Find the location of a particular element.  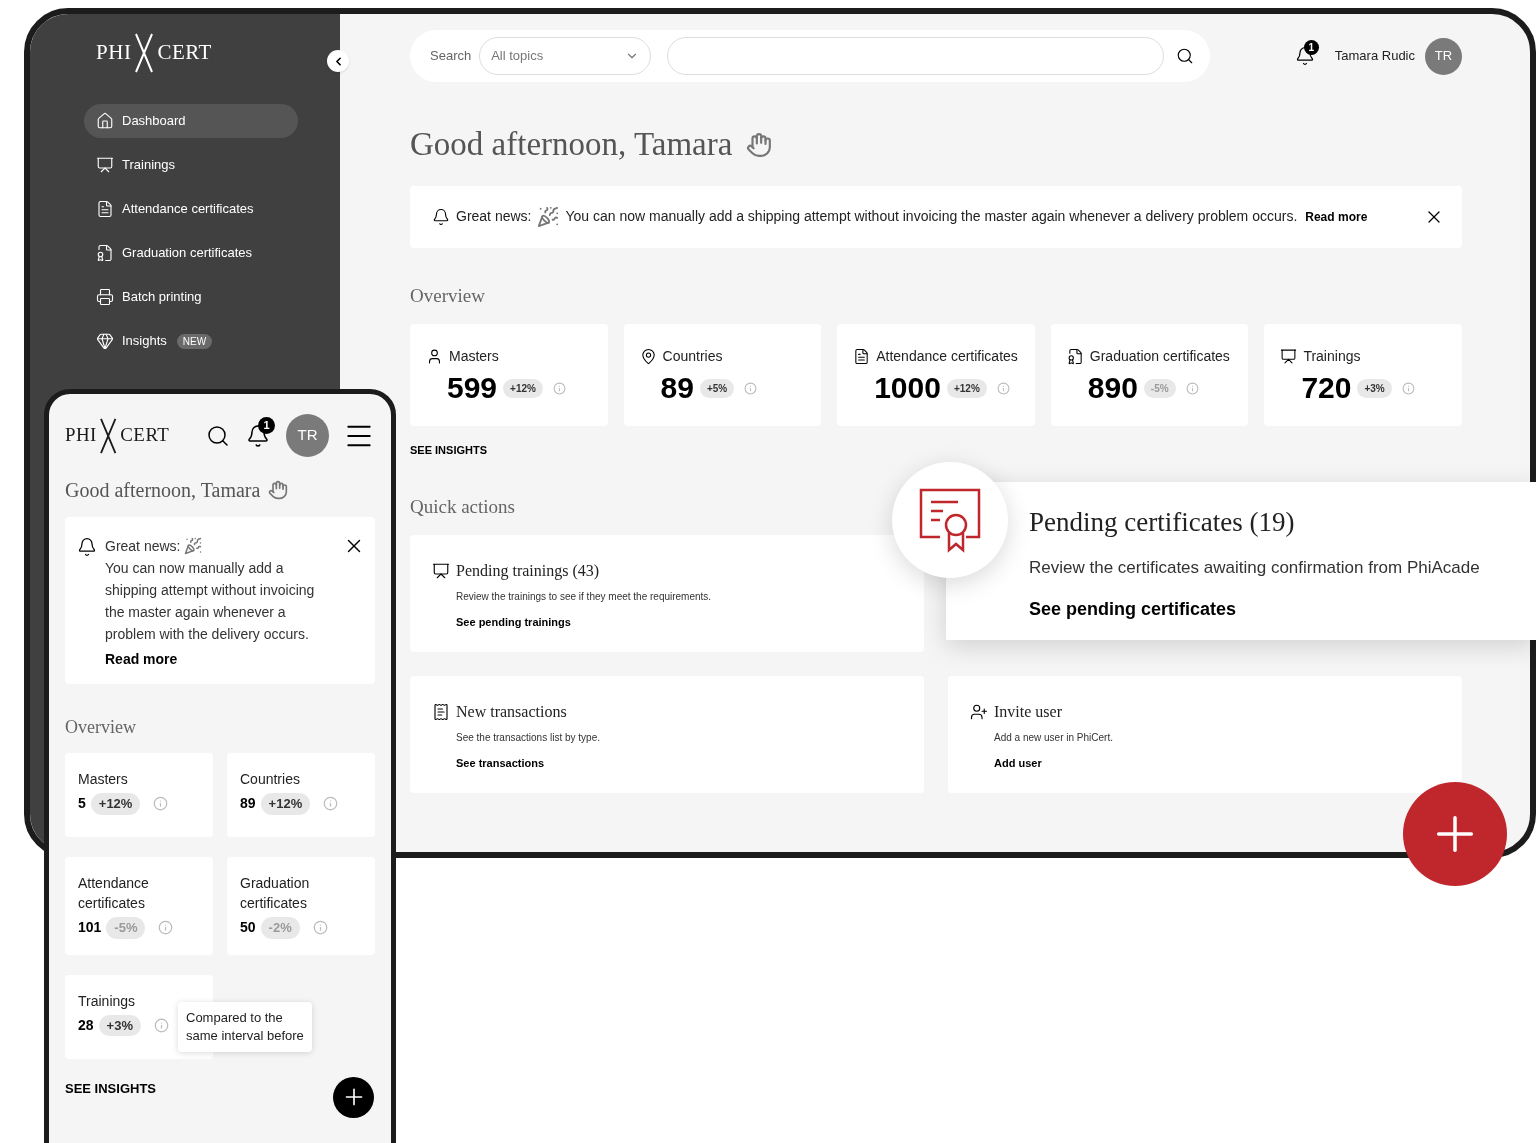

change-badge: +5% is located at coordinates (717, 388).